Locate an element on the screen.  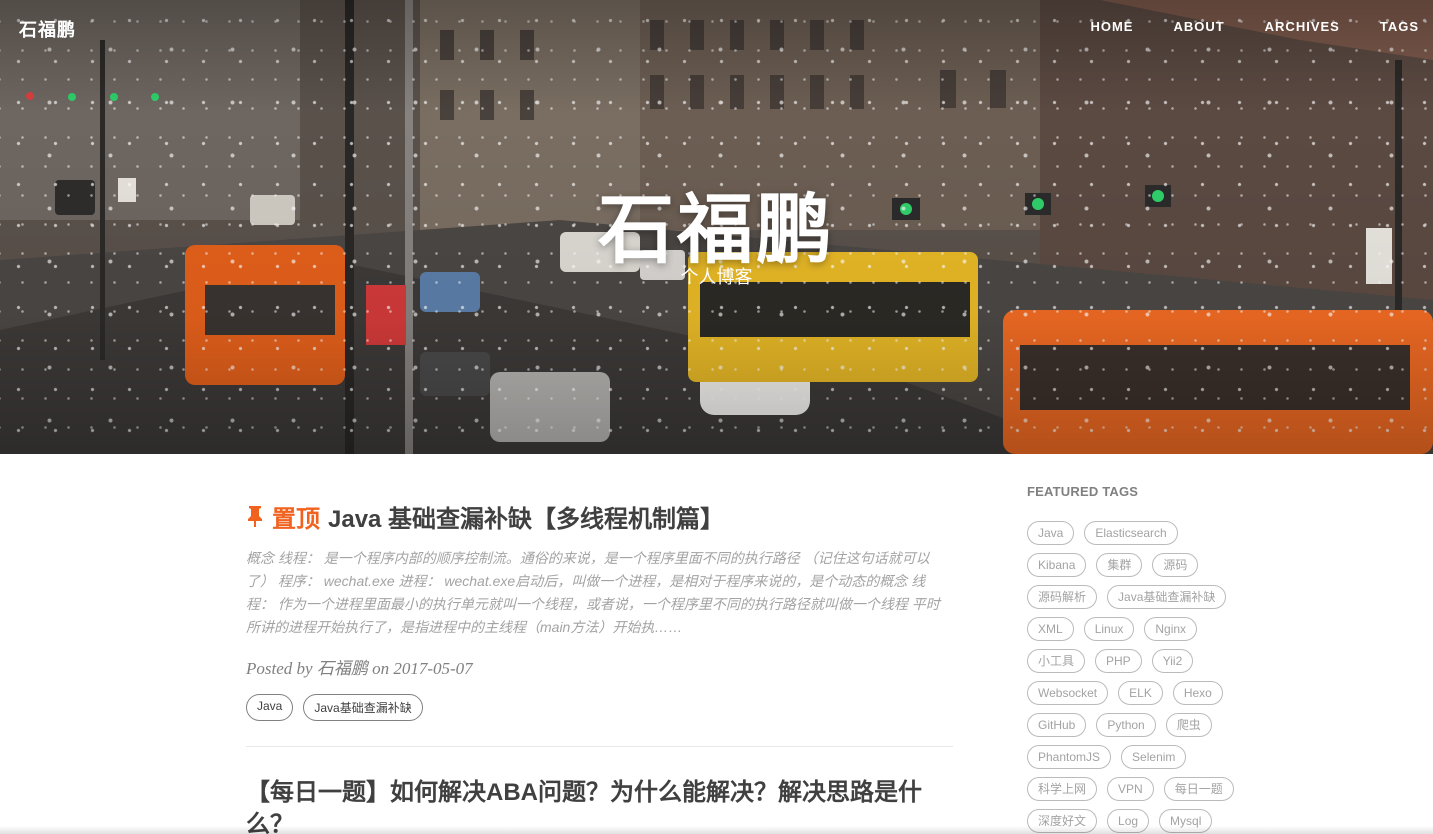
post-tag: Java is located at coordinates (270, 707).